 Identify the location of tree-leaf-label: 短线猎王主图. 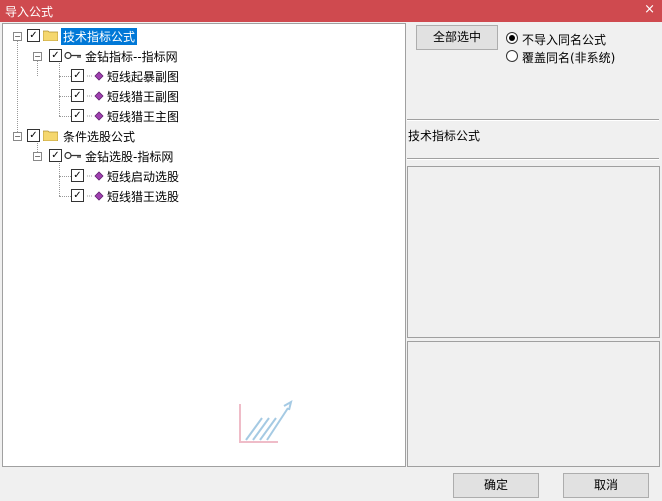
(143, 117).